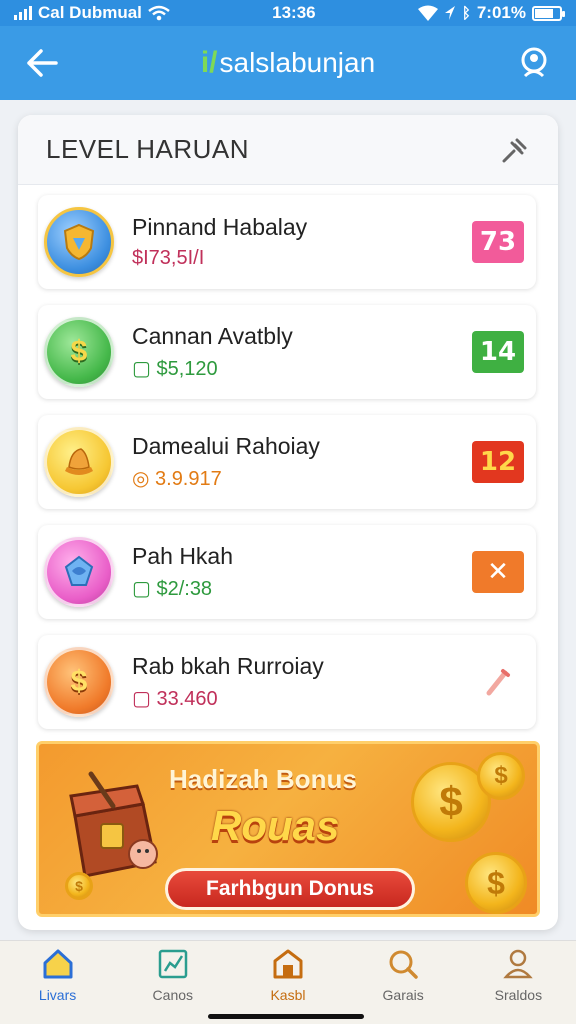  Describe the element at coordinates (226, 446) in the screenshot. I see `item-name: Damealui Rahoiay` at that location.